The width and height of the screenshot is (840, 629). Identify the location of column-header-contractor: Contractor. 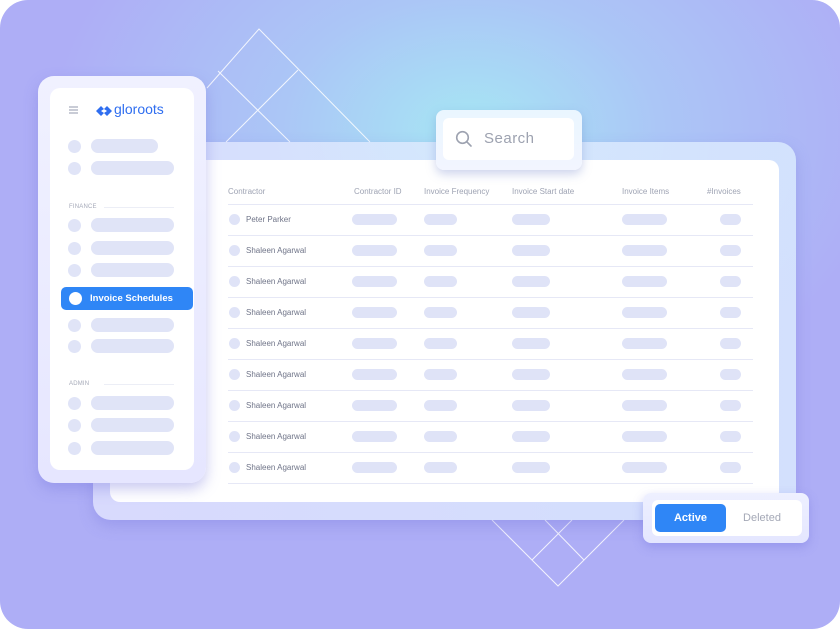
(246, 191).